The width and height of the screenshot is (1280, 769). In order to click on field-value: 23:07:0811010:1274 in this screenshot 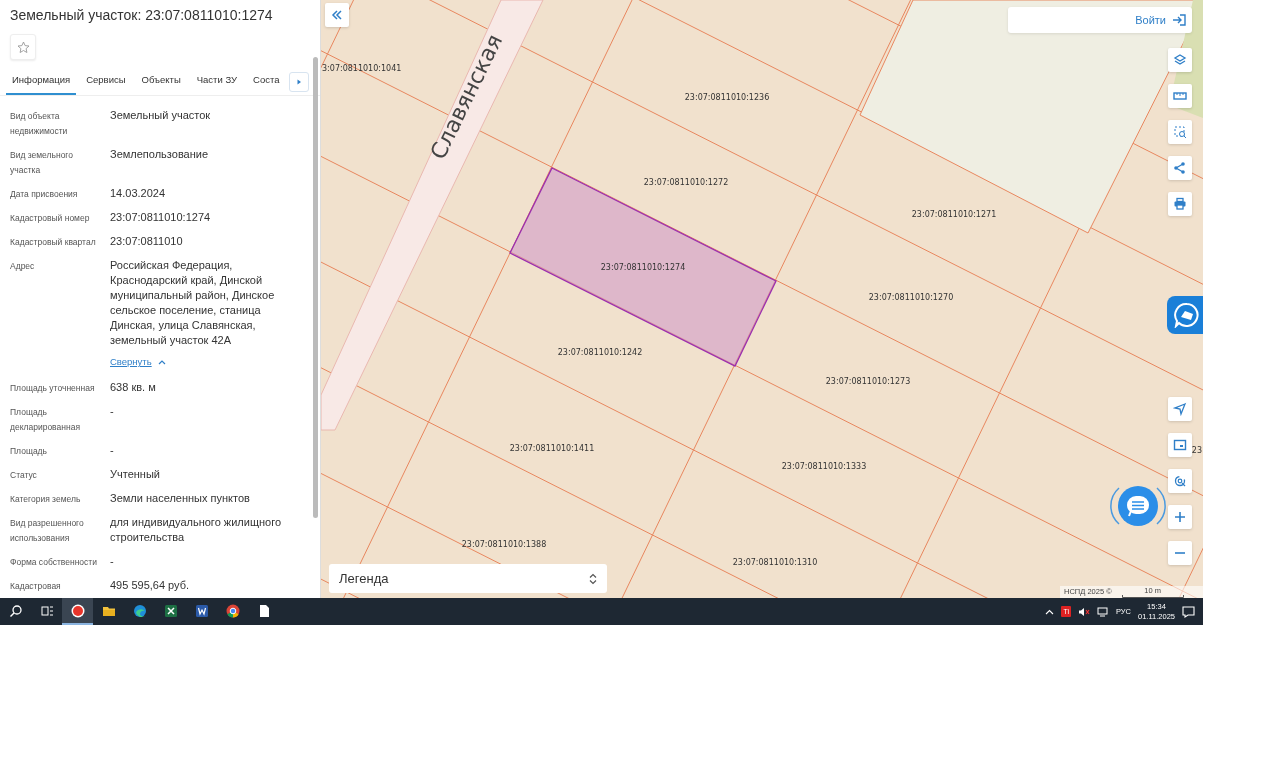, I will do `click(160, 218)`.